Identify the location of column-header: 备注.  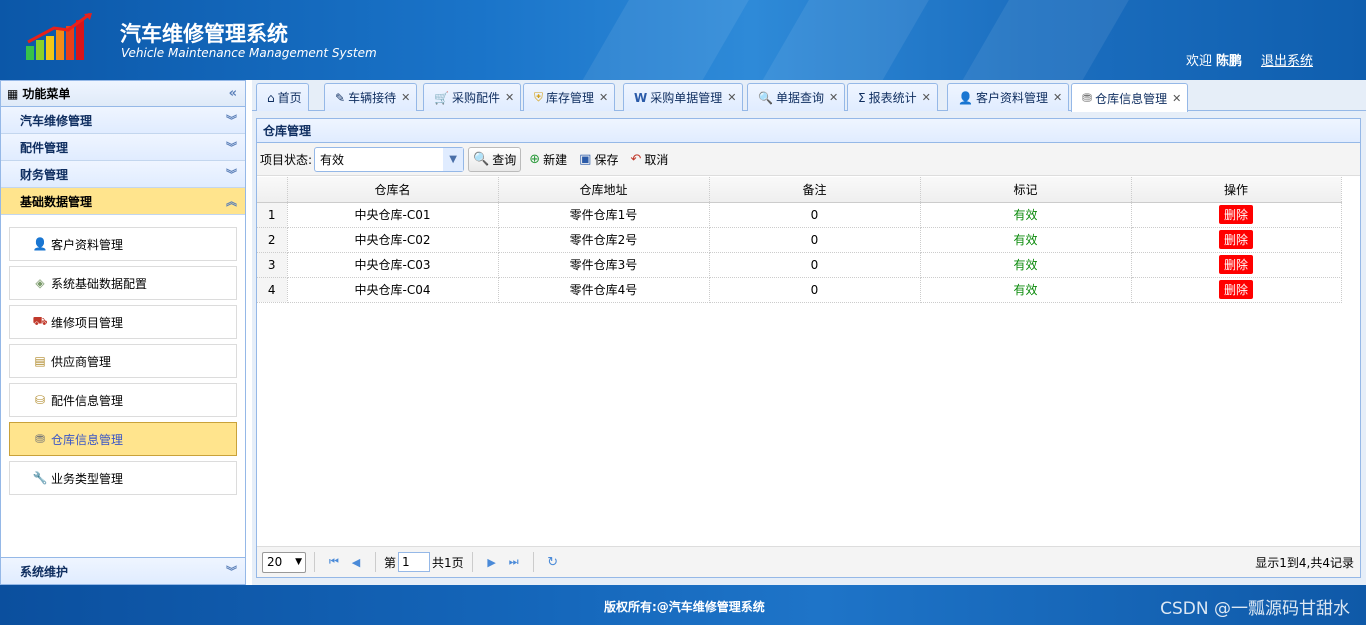
(815, 190).